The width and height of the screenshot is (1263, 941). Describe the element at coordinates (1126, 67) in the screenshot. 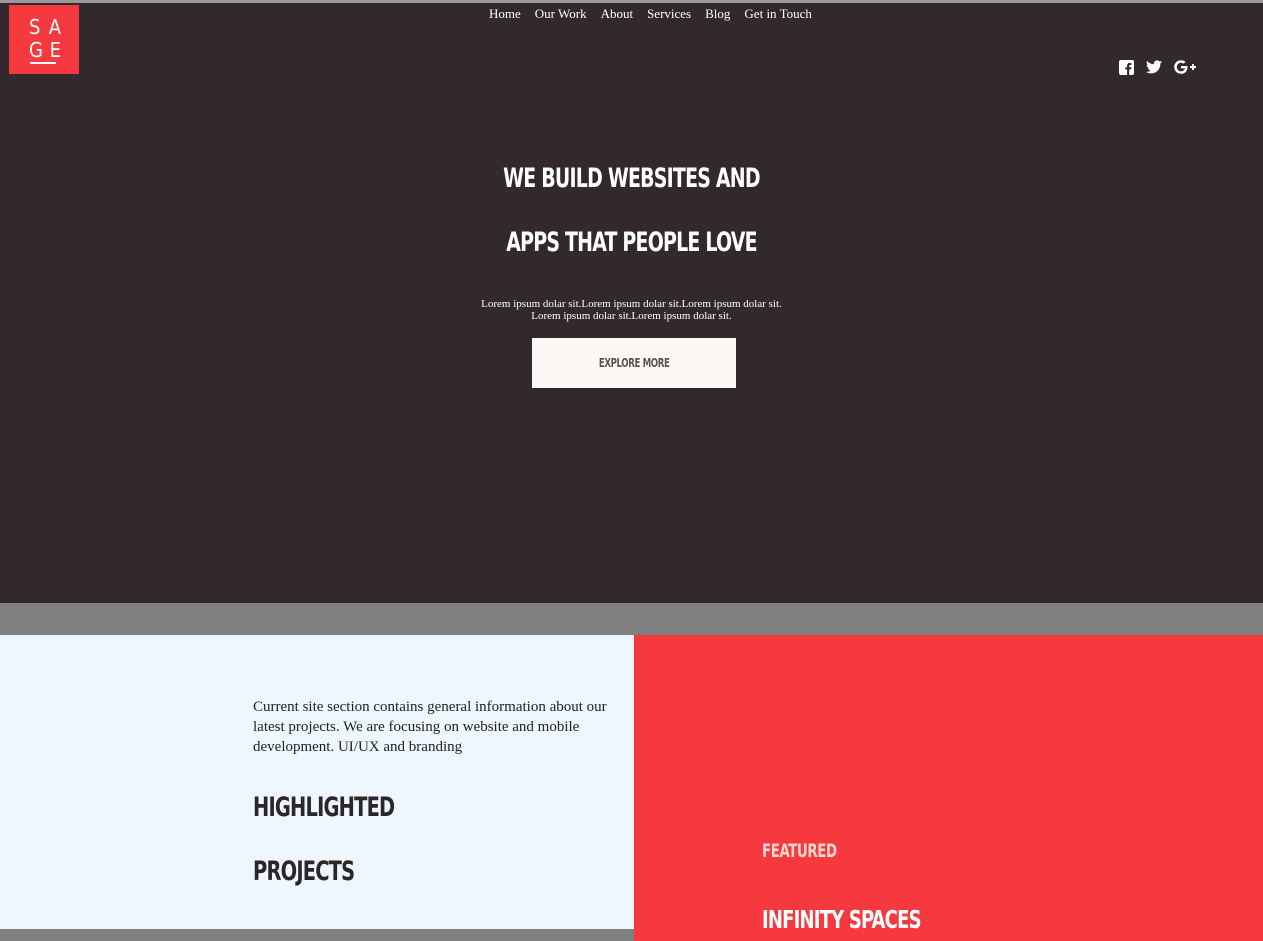

I see `facebook-icon` at that location.